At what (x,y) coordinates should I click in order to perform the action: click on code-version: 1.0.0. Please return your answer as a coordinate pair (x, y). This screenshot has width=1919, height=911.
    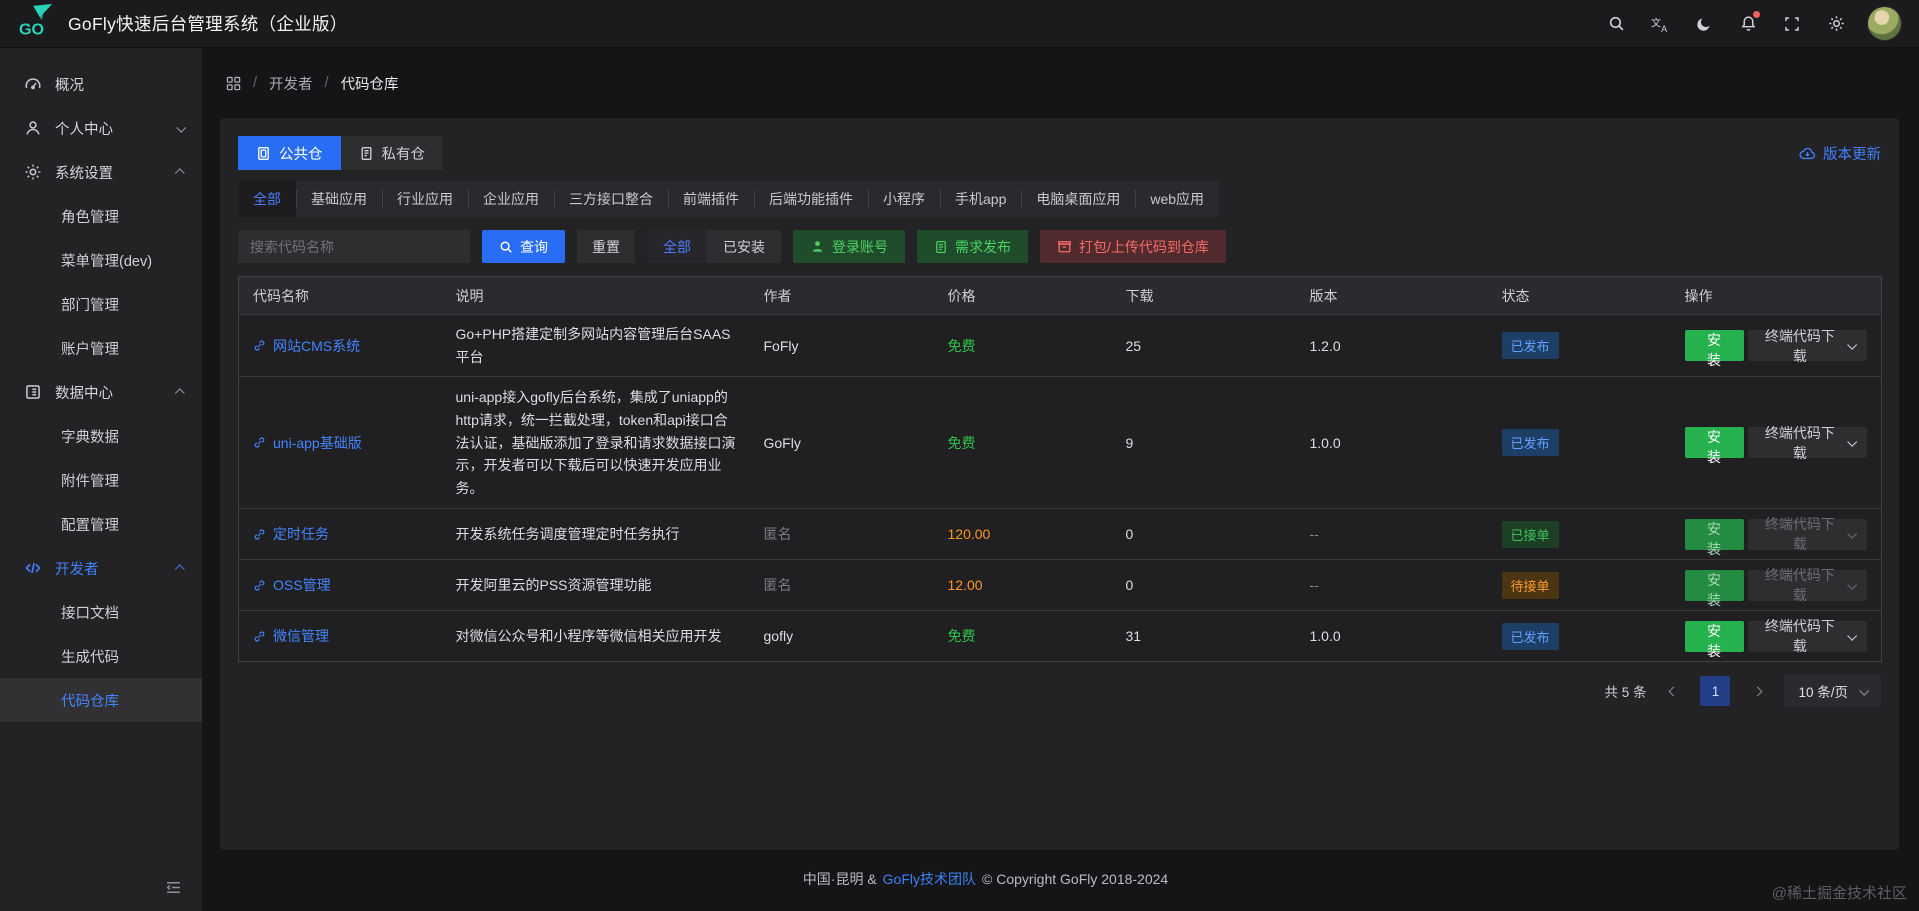
    Looking at the image, I should click on (1391, 442).